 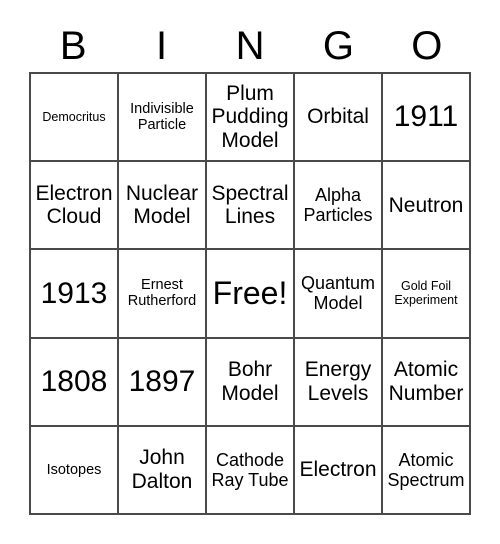 I want to click on bingo-cell: Atomic Spectrum, so click(x=427, y=470).